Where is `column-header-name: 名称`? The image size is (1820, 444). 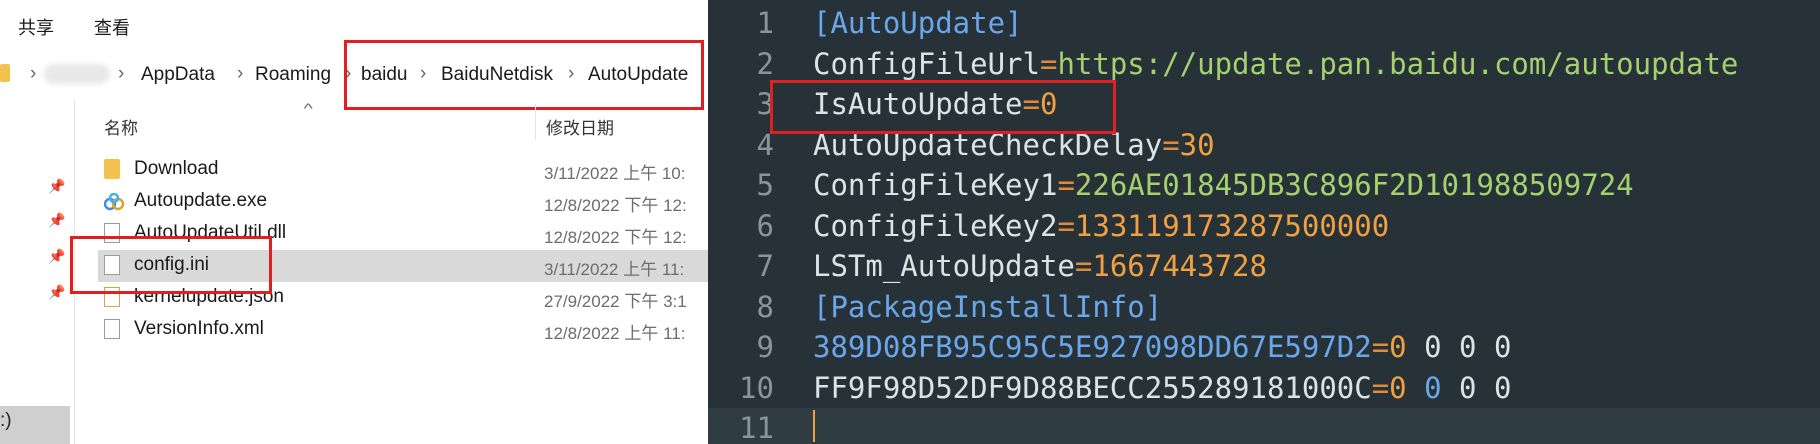 column-header-name: 名称 is located at coordinates (121, 126).